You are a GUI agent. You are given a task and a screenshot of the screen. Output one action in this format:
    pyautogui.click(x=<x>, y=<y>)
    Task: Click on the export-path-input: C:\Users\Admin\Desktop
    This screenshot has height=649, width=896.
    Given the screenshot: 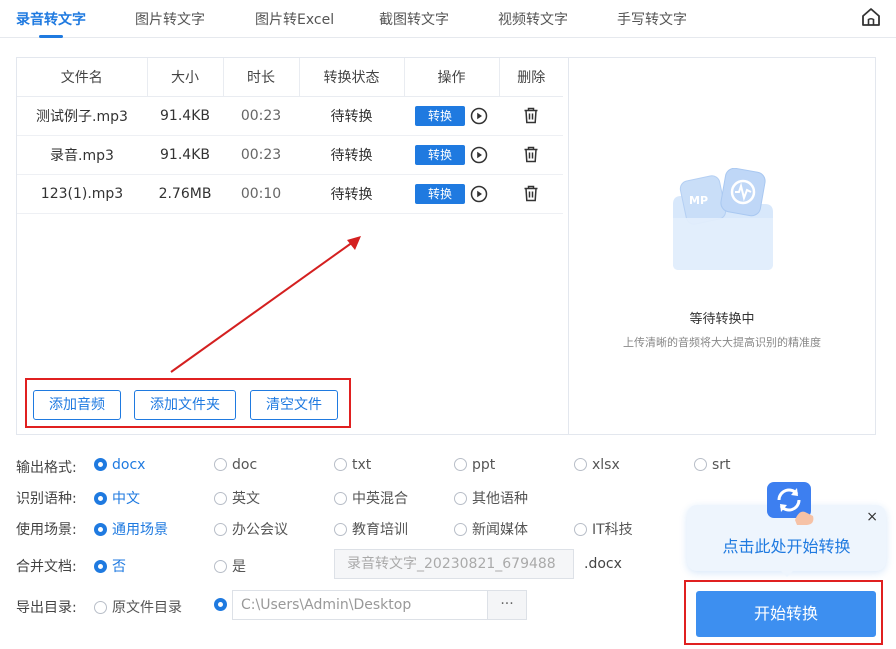 What is the action you would take?
    pyautogui.click(x=360, y=605)
    